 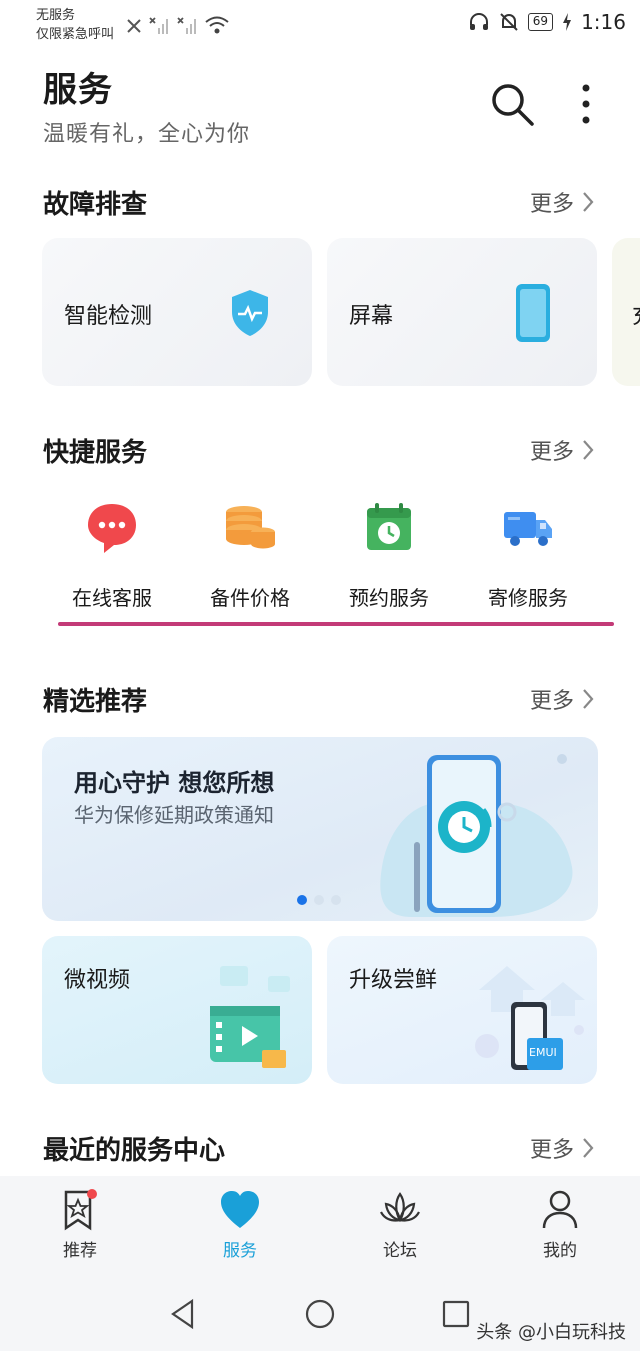 I want to click on smart-detect-card: 智能检测, so click(x=177, y=312).